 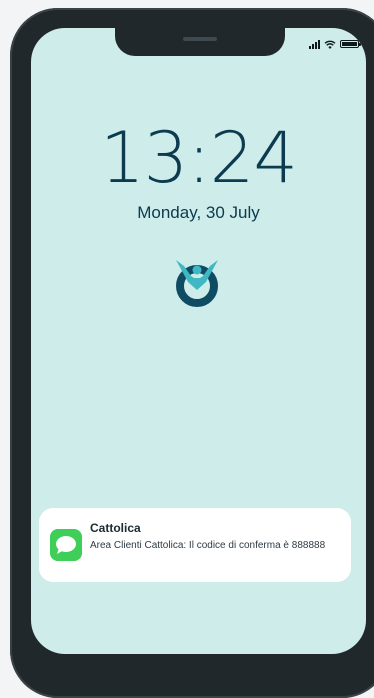 I want to click on messages-icon, so click(x=66, y=545).